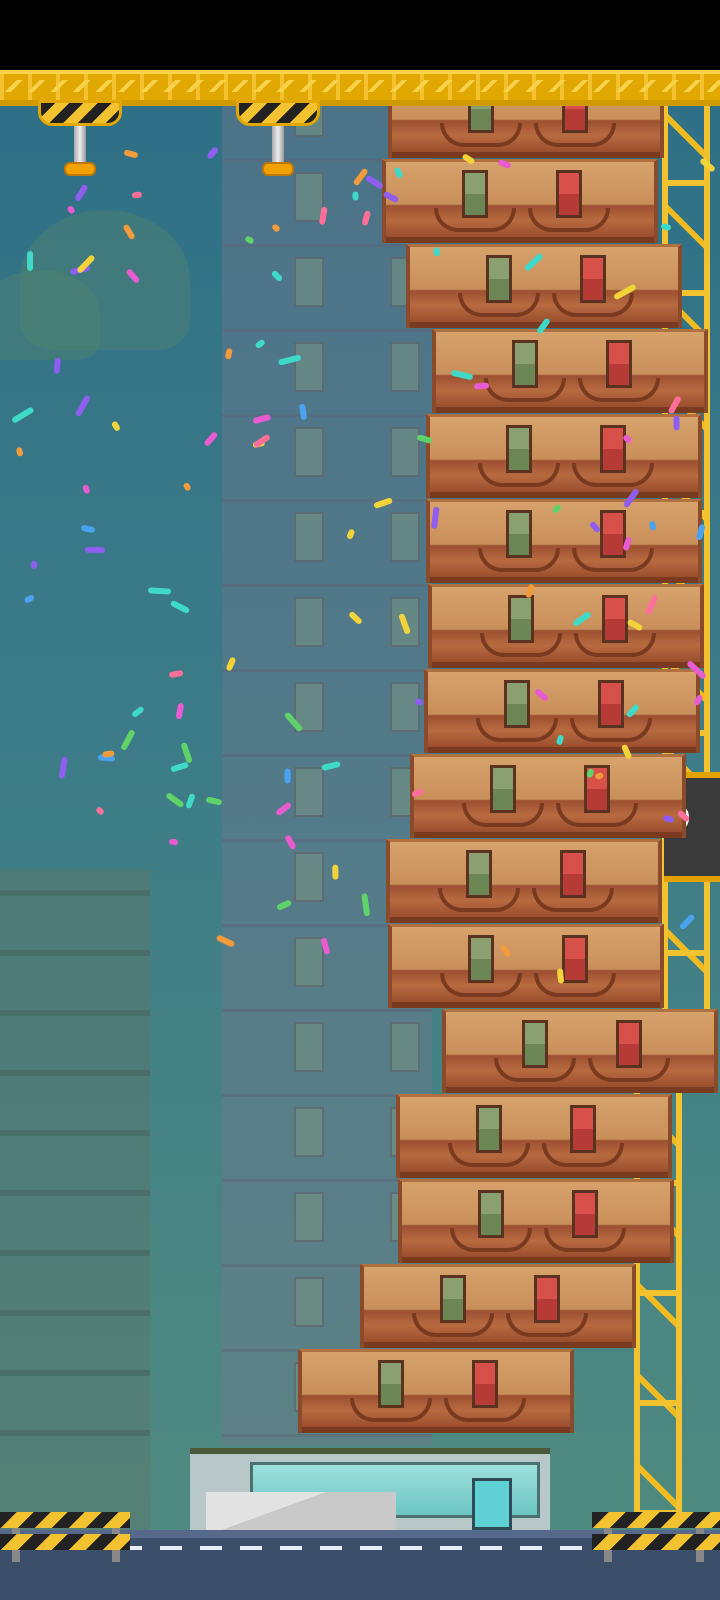 Image resolution: width=720 pixels, height=1600 pixels. I want to click on lobby-stairs, so click(301, 1512).